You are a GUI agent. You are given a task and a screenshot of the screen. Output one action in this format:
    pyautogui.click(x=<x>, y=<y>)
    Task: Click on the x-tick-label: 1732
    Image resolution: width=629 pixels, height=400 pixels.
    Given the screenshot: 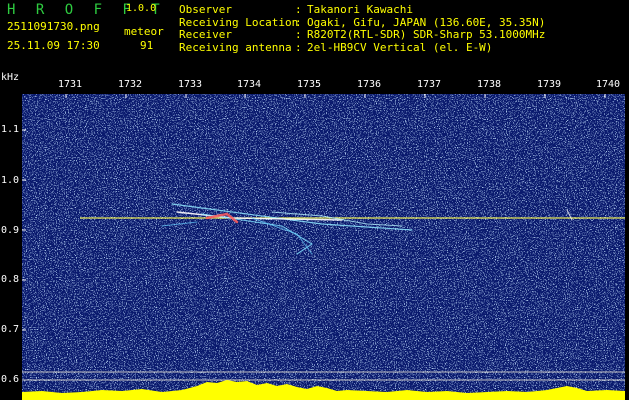 What is the action you would take?
    pyautogui.click(x=130, y=84)
    